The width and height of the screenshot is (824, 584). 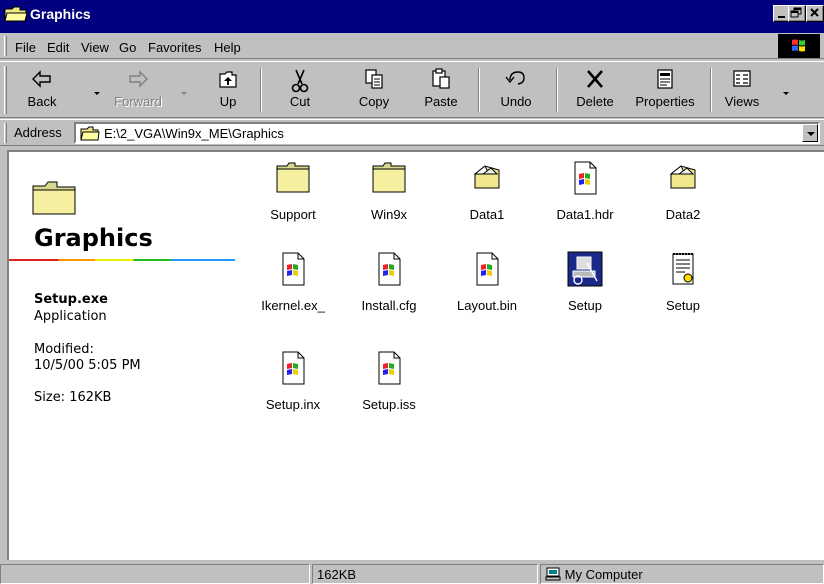 What do you see at coordinates (42, 101) in the screenshot?
I see `back-label: Back` at bounding box center [42, 101].